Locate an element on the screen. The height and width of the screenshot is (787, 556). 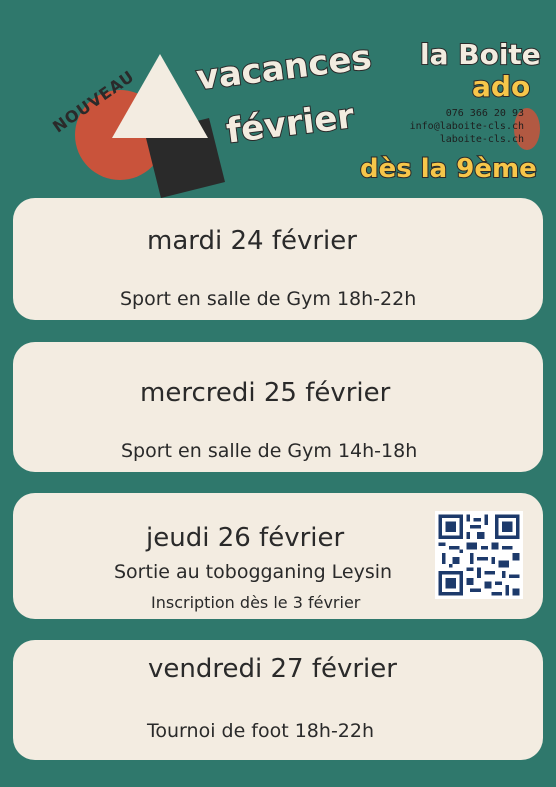
contact-phone: 076 366 20 93 is located at coordinates (484, 113).